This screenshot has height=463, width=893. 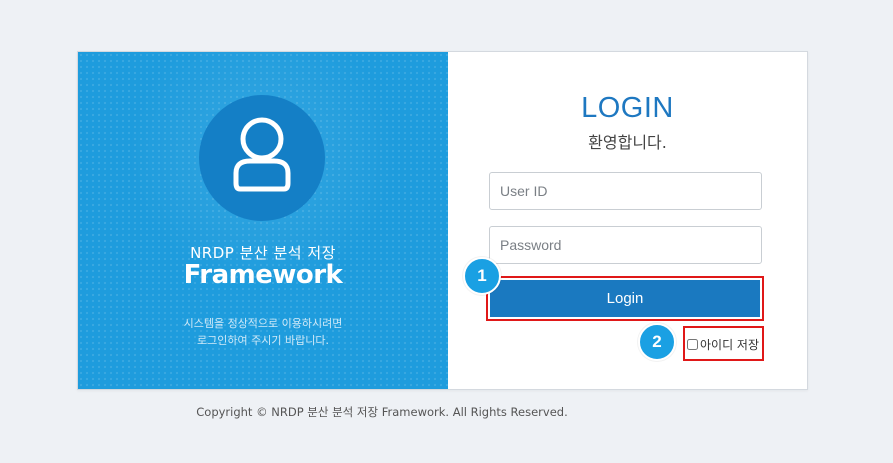 I want to click on user-icon, so click(x=262, y=154).